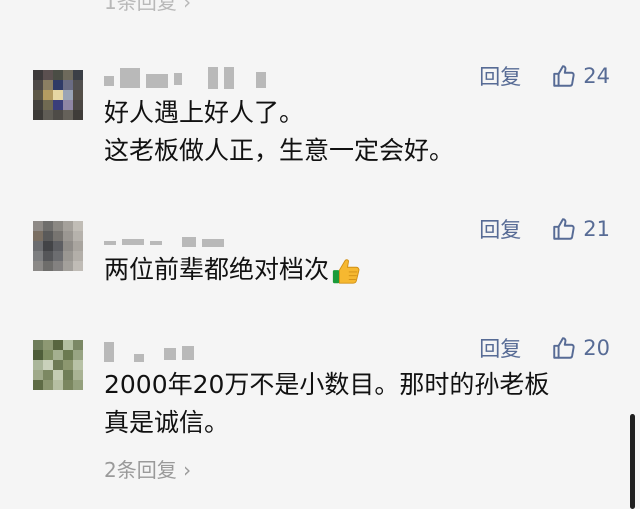  Describe the element at coordinates (580, 76) in the screenshot. I see `like-button: 24` at that location.